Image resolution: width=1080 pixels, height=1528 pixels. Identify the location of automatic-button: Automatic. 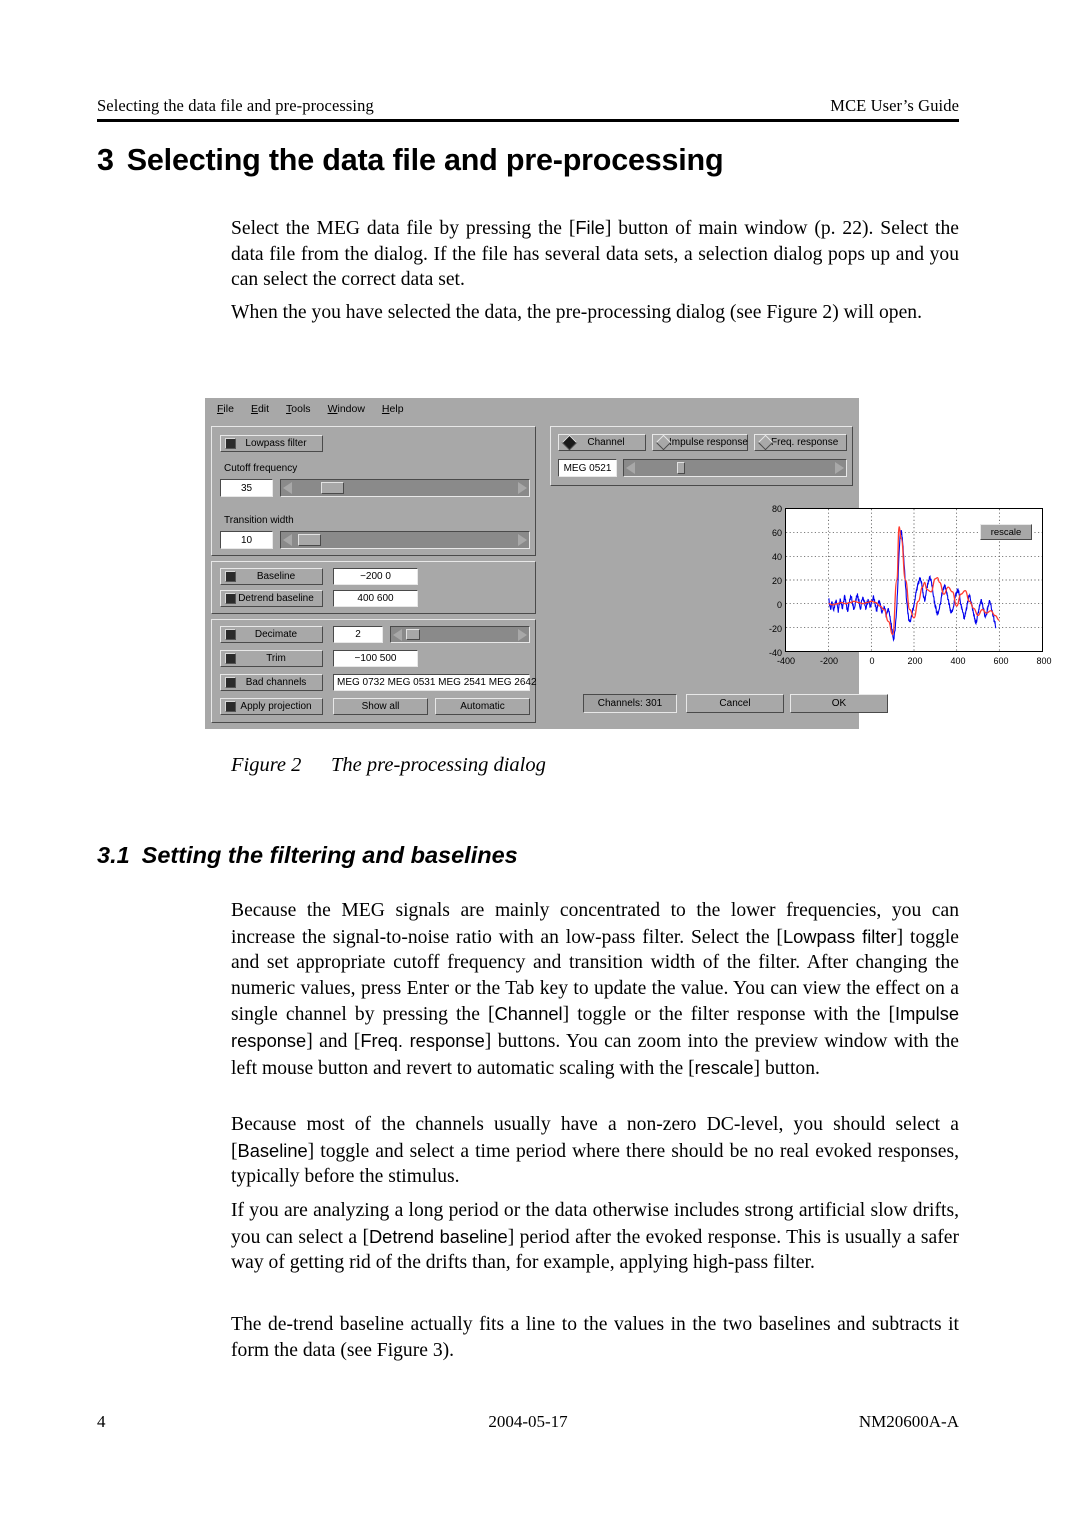
(482, 706).